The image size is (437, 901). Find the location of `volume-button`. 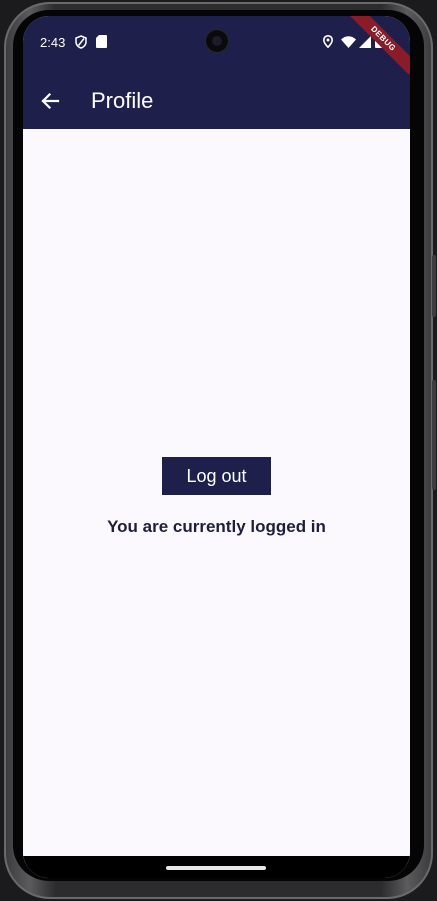

volume-button is located at coordinates (434, 286).